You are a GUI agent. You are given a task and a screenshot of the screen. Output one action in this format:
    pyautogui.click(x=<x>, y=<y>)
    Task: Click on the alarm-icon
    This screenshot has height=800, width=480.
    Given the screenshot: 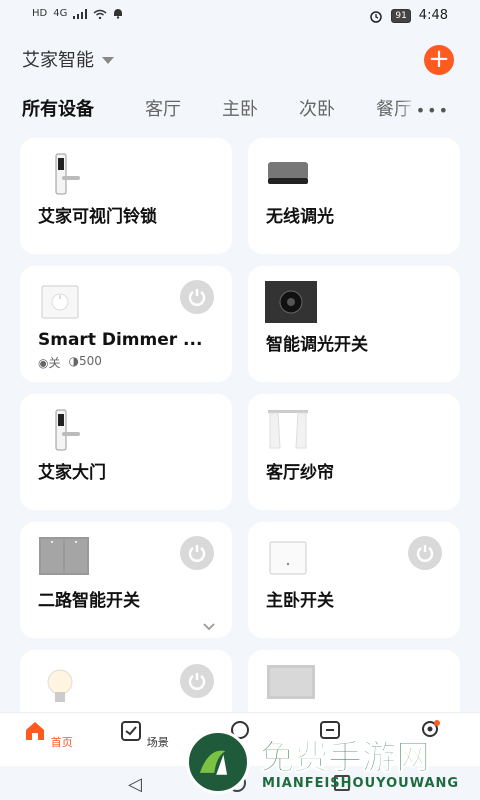 What is the action you would take?
    pyautogui.click(x=376, y=16)
    